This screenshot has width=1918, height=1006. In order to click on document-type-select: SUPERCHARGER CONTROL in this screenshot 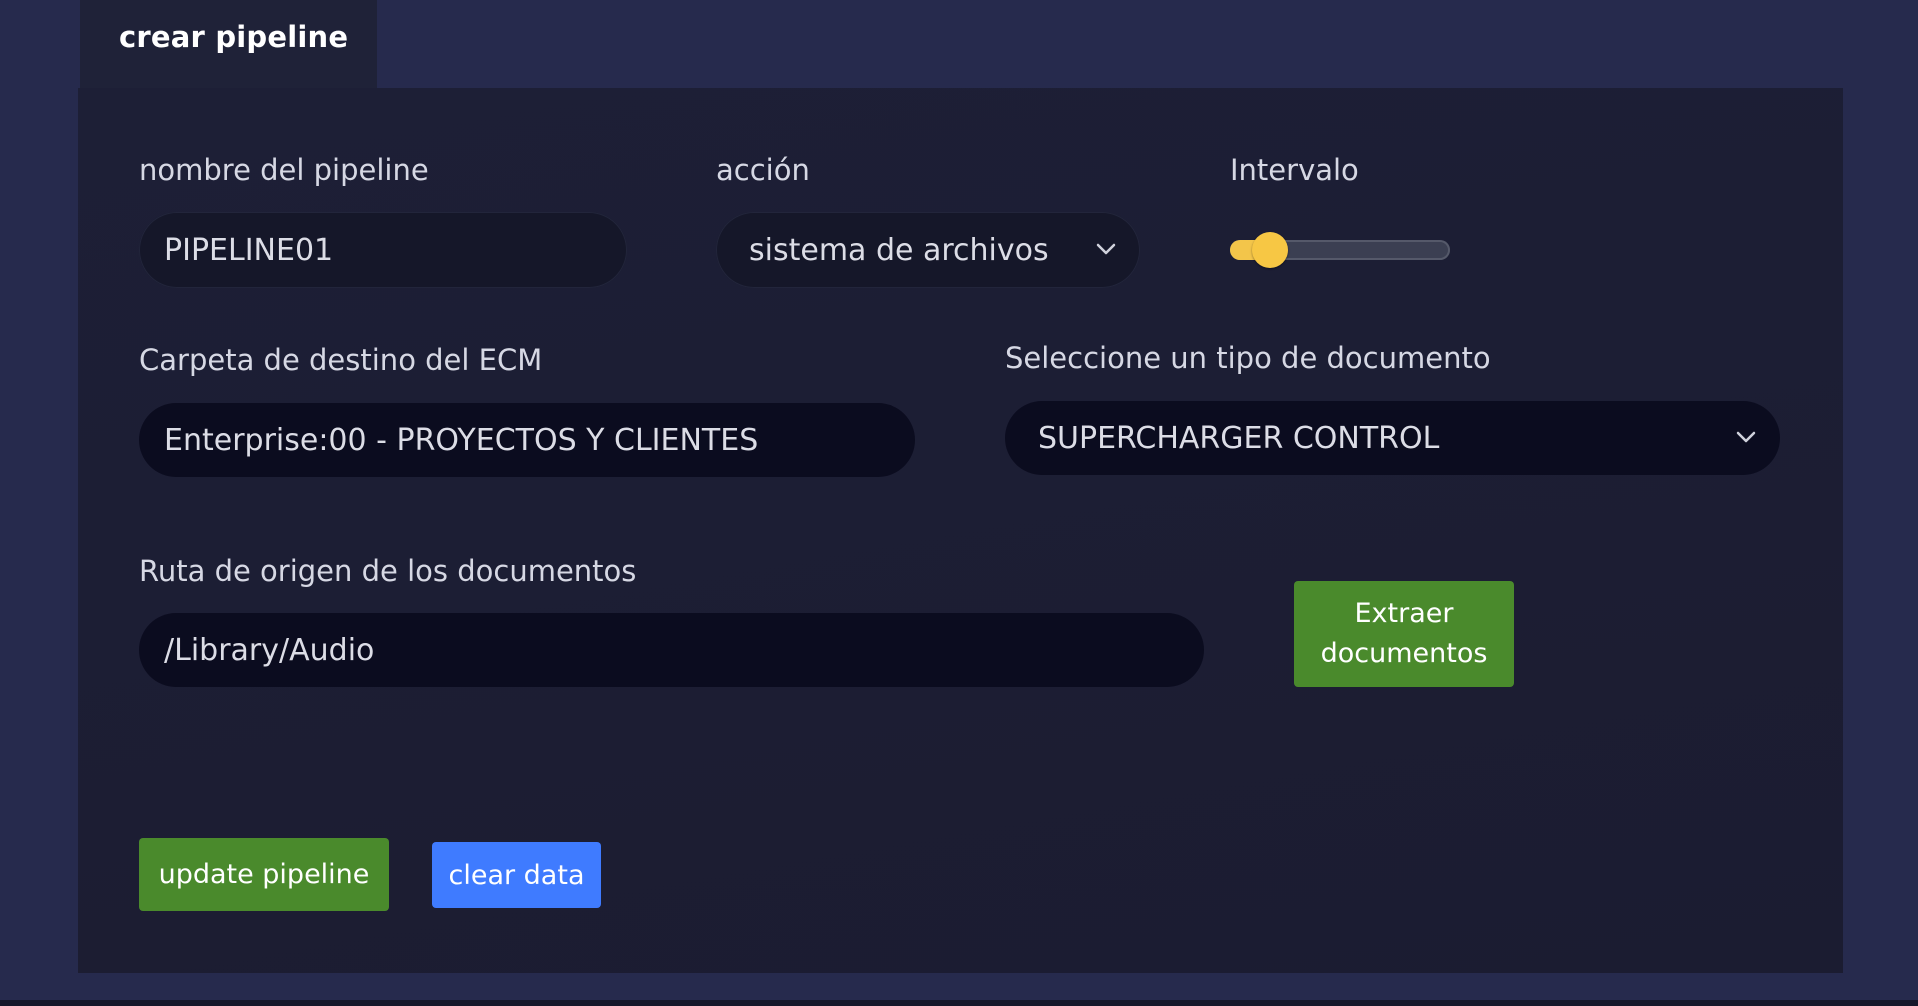, I will do `click(1392, 438)`.